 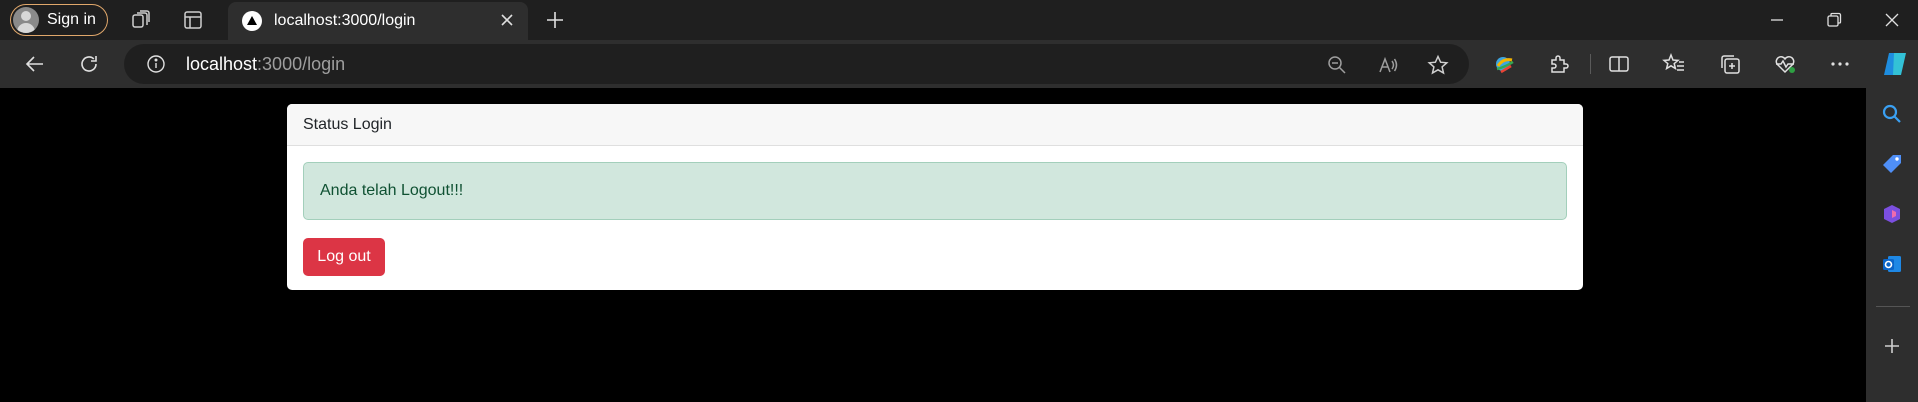 I want to click on url-path: :3000/login, so click(x=301, y=64).